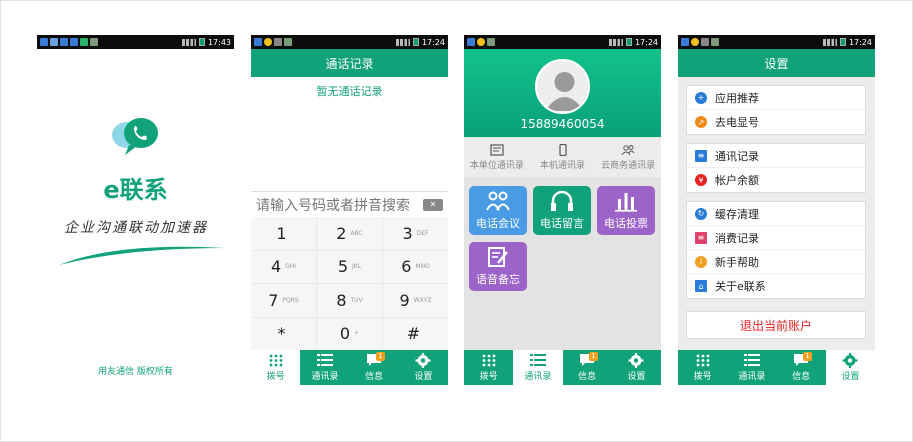  I want to click on dial-key-9: 9 WXYZ, so click(415, 300).